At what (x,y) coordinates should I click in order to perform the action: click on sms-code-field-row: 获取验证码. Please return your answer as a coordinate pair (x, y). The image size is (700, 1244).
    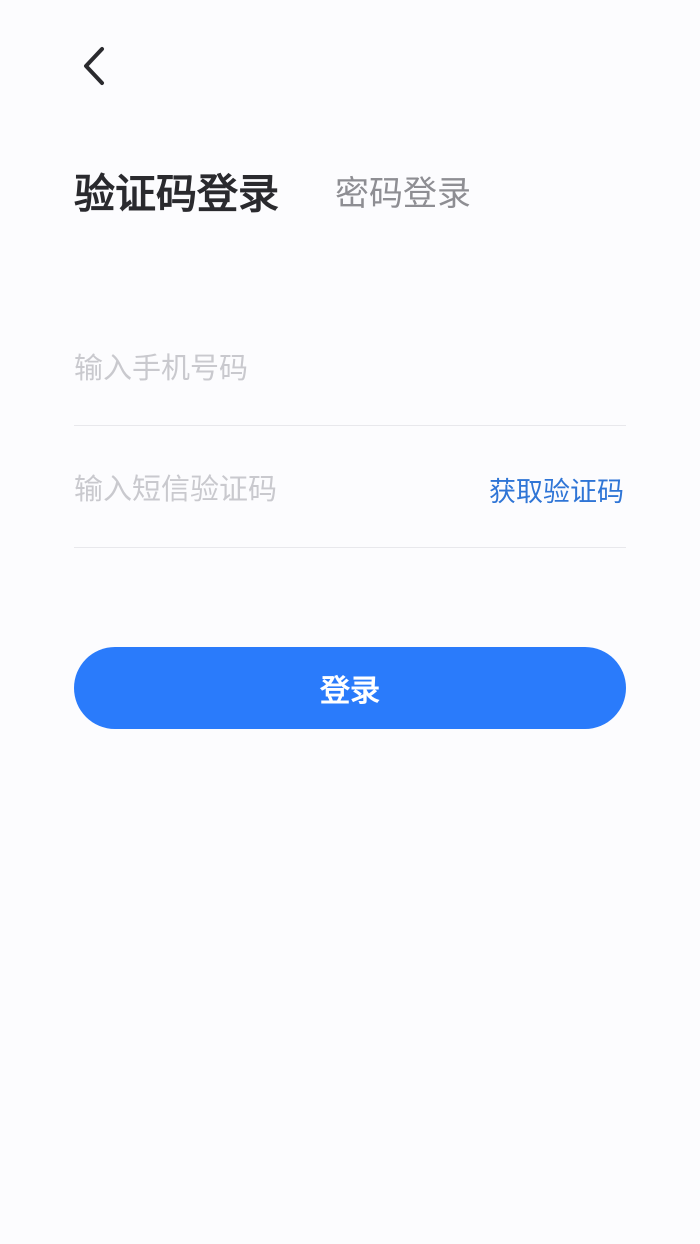
    Looking at the image, I should click on (350, 489).